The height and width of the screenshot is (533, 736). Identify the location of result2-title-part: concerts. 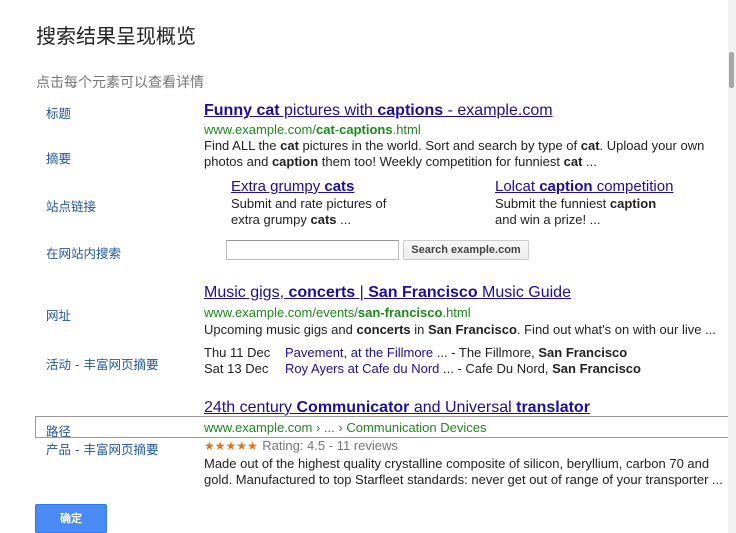
(322, 292).